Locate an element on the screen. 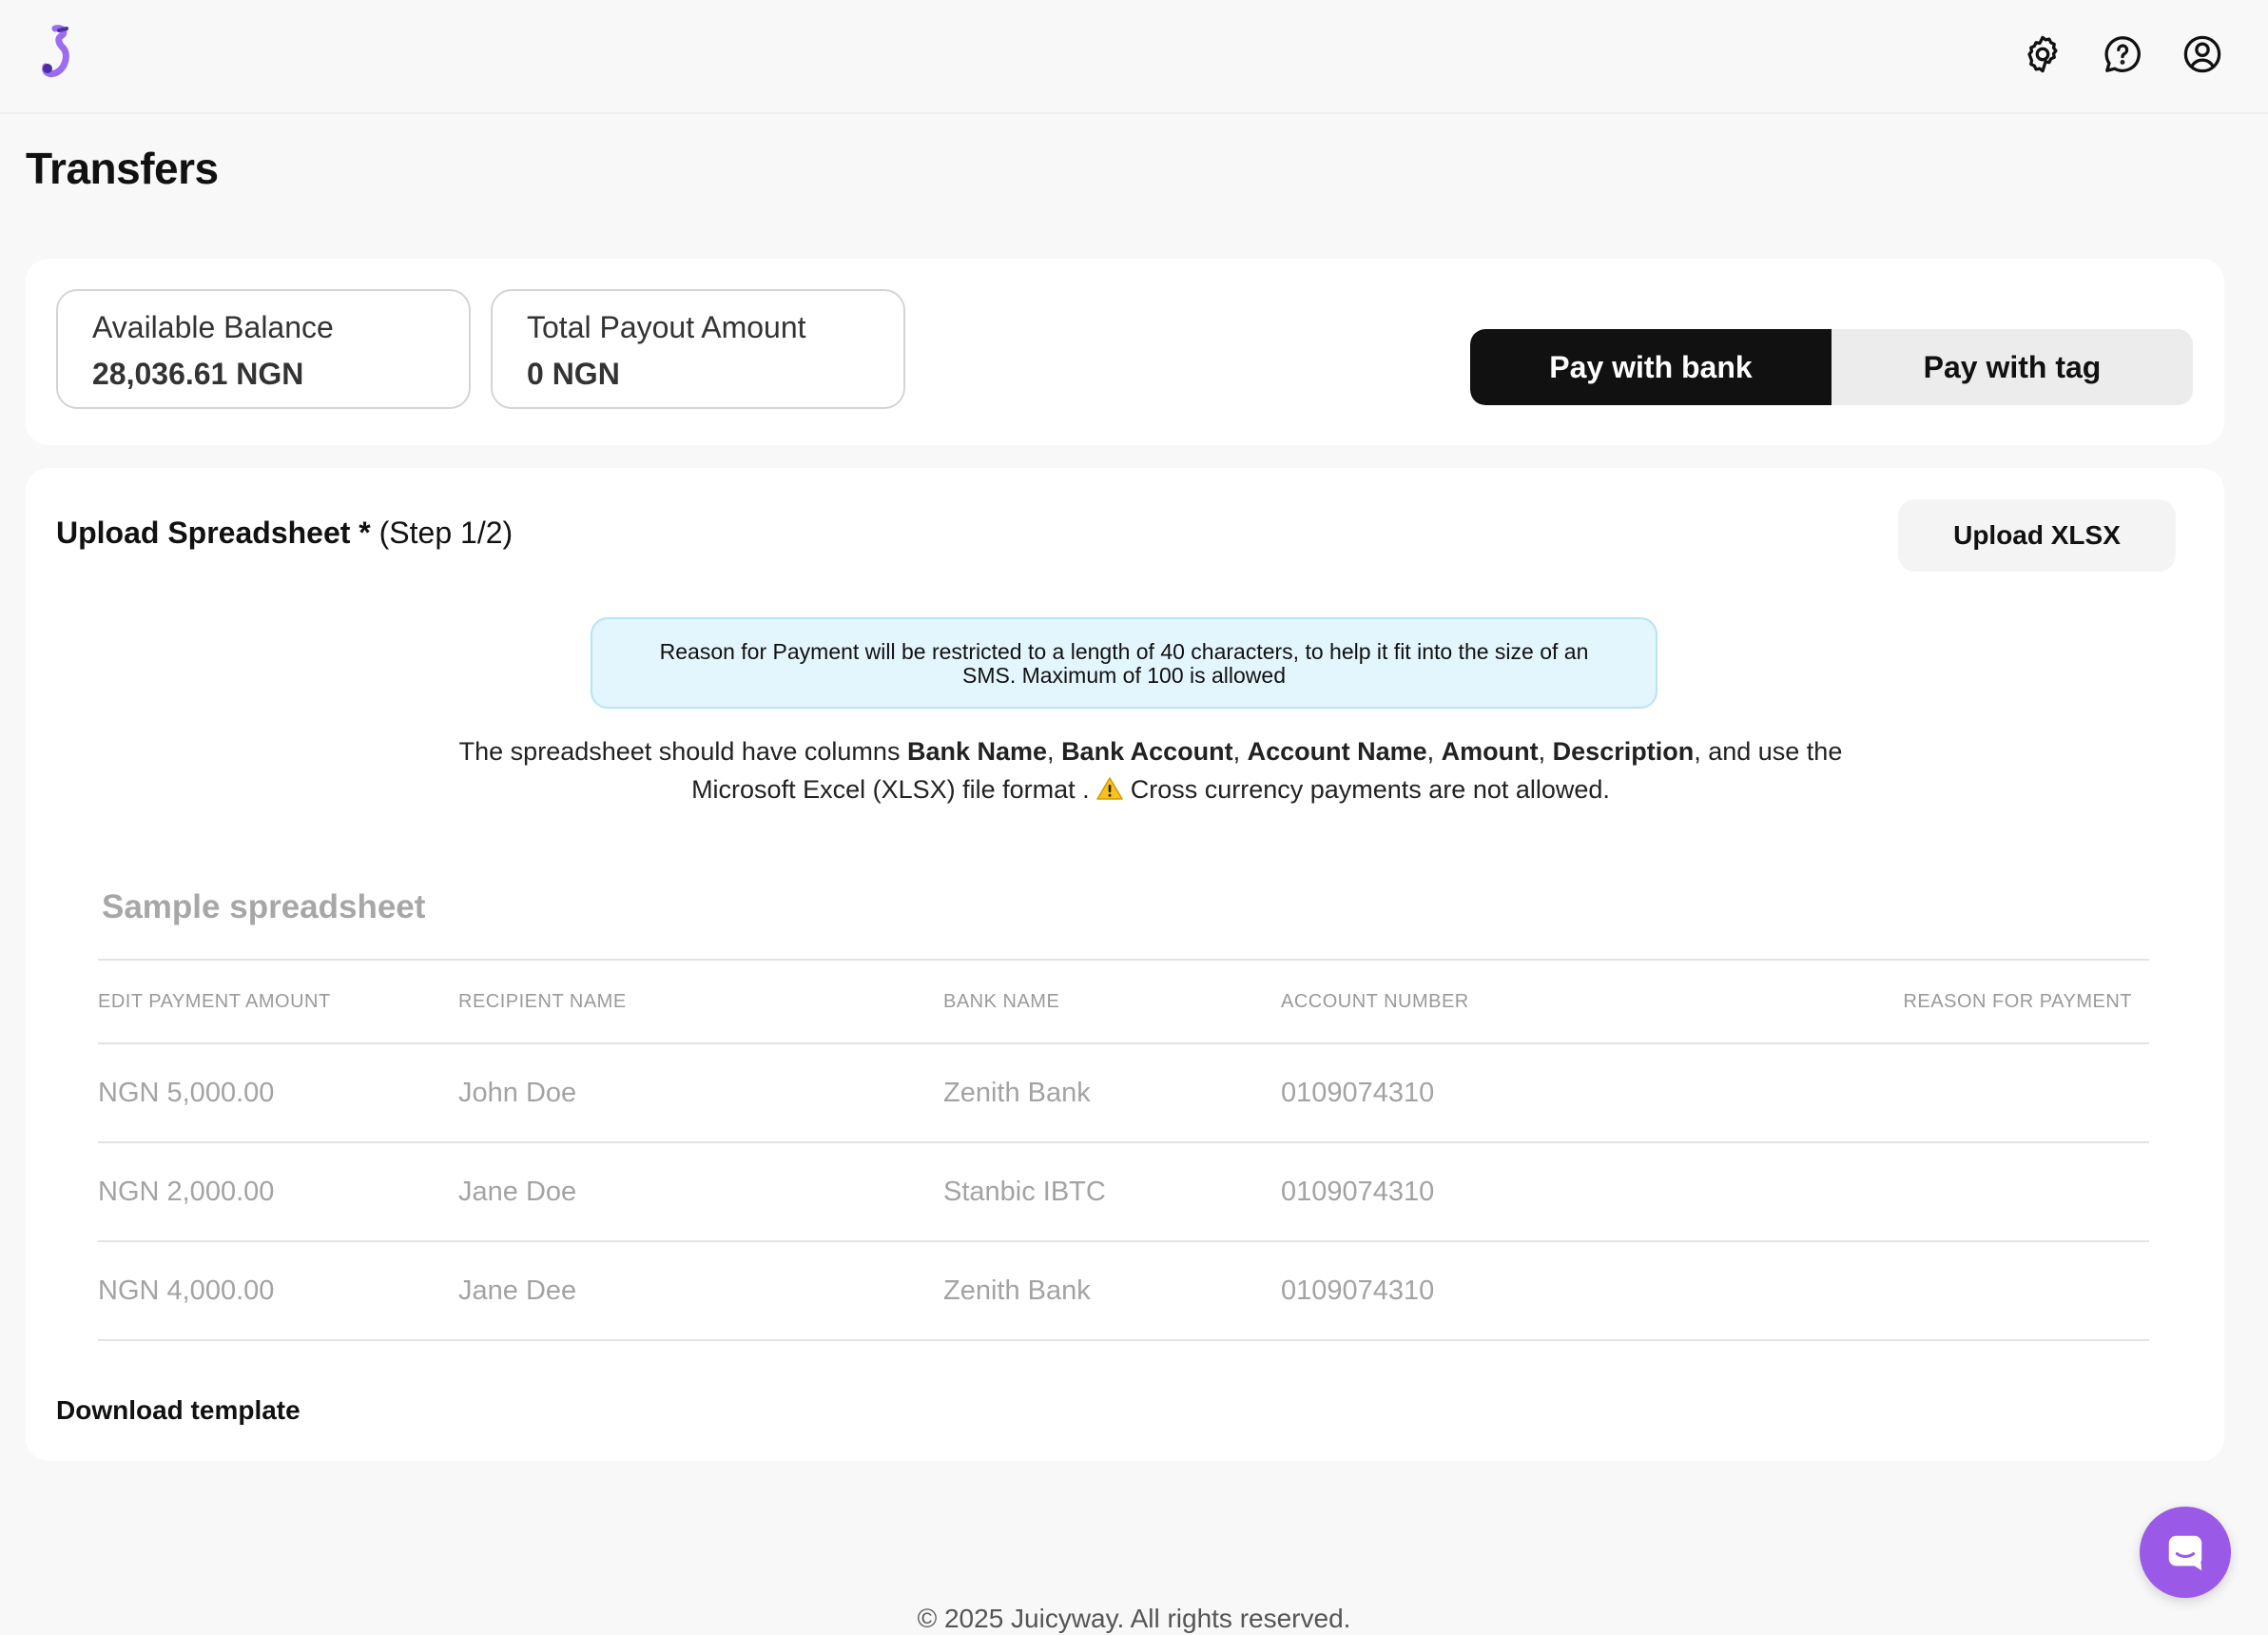  recipient-name-cell: Jane Dee is located at coordinates (701, 1291).